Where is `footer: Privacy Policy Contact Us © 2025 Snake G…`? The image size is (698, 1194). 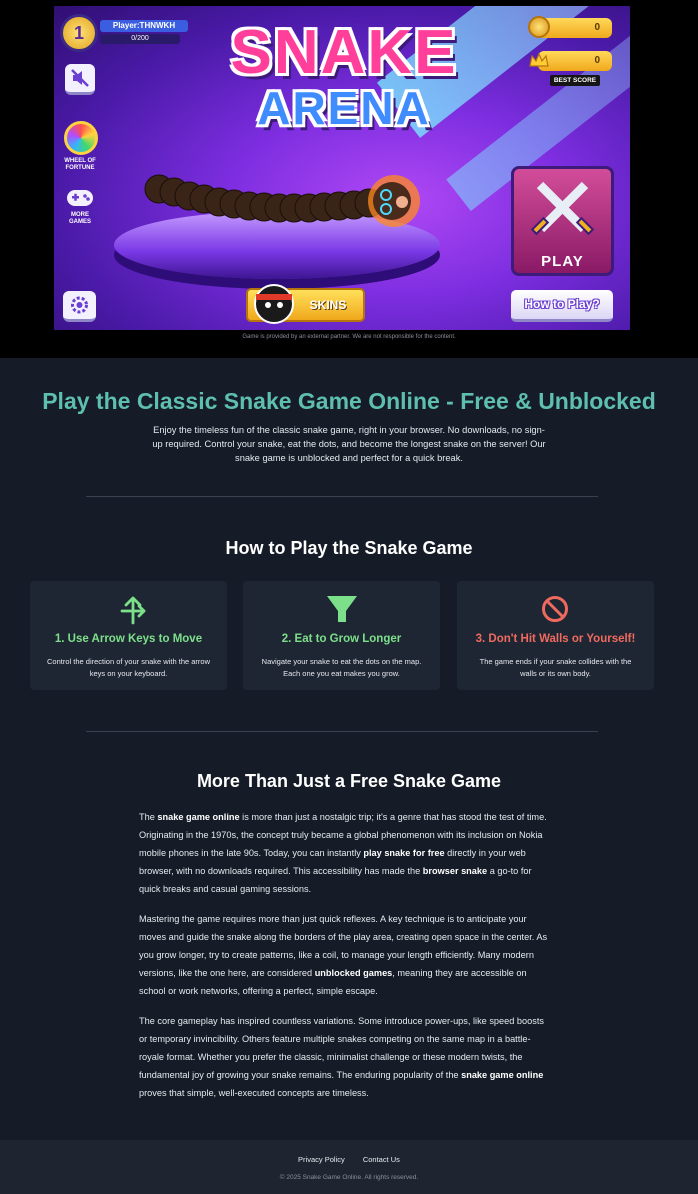
footer: Privacy Policy Contact Us © 2025 Snake G… is located at coordinates (349, 1167).